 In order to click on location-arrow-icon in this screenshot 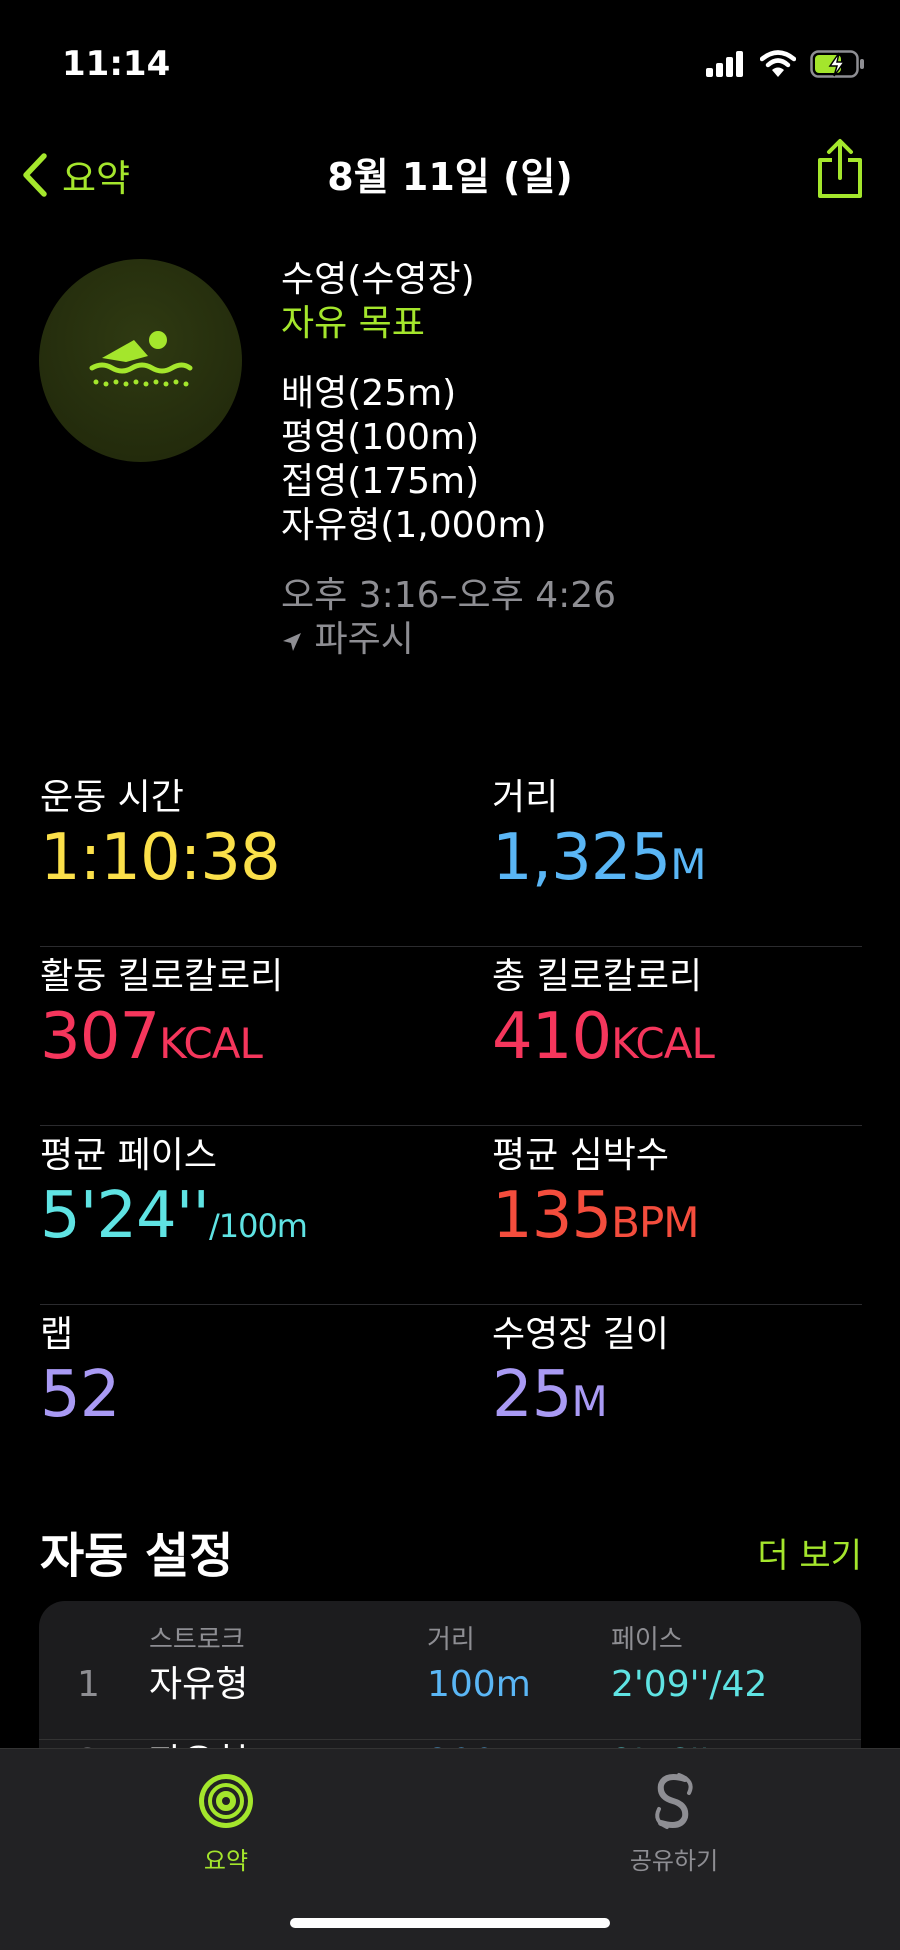, I will do `click(292, 642)`.